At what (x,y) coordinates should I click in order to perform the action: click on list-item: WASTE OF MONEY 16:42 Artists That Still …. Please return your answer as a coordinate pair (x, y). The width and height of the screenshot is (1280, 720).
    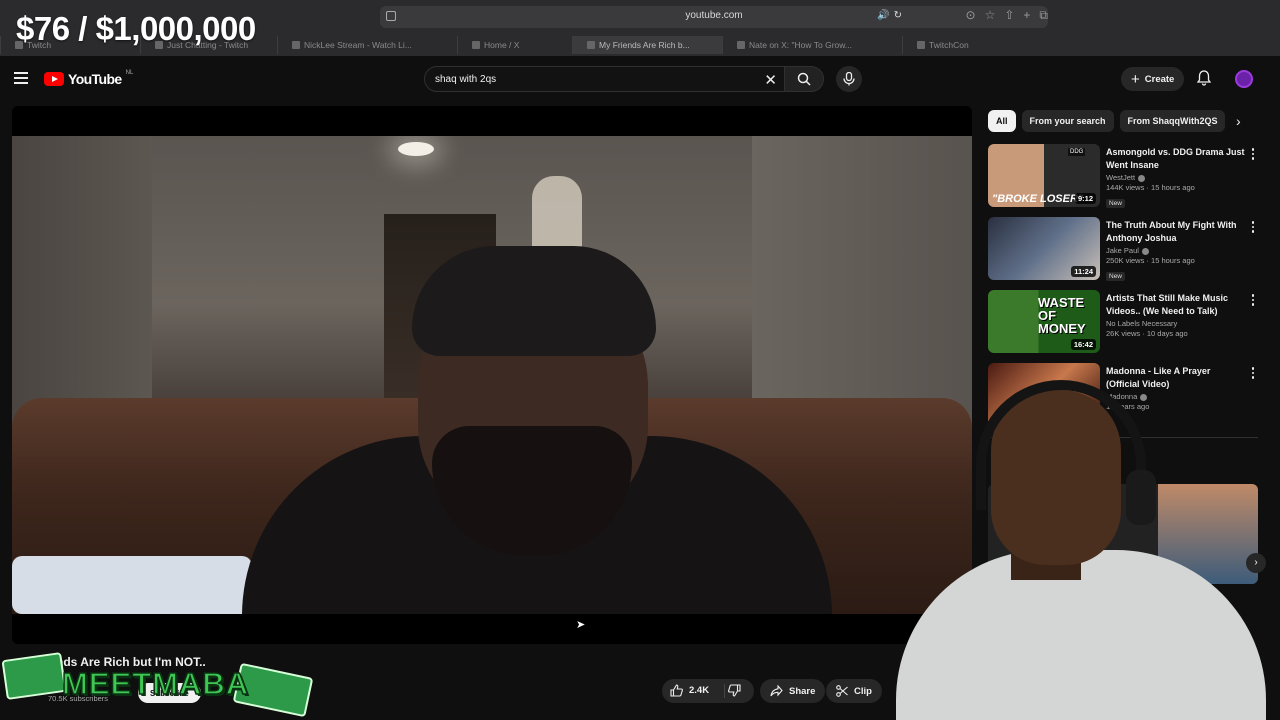
    Looking at the image, I should click on (1124, 326).